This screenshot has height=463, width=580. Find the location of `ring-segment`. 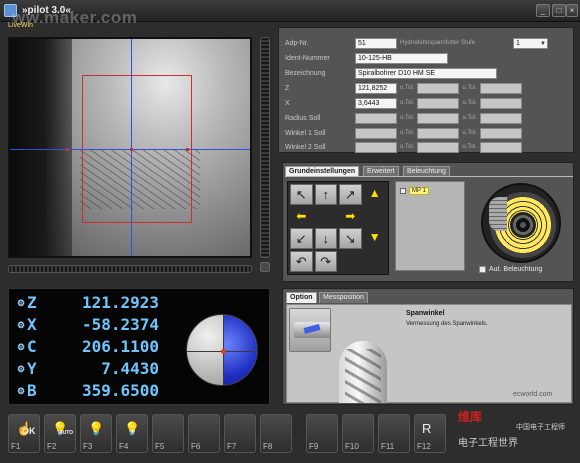

ring-segment is located at coordinates (498, 214).